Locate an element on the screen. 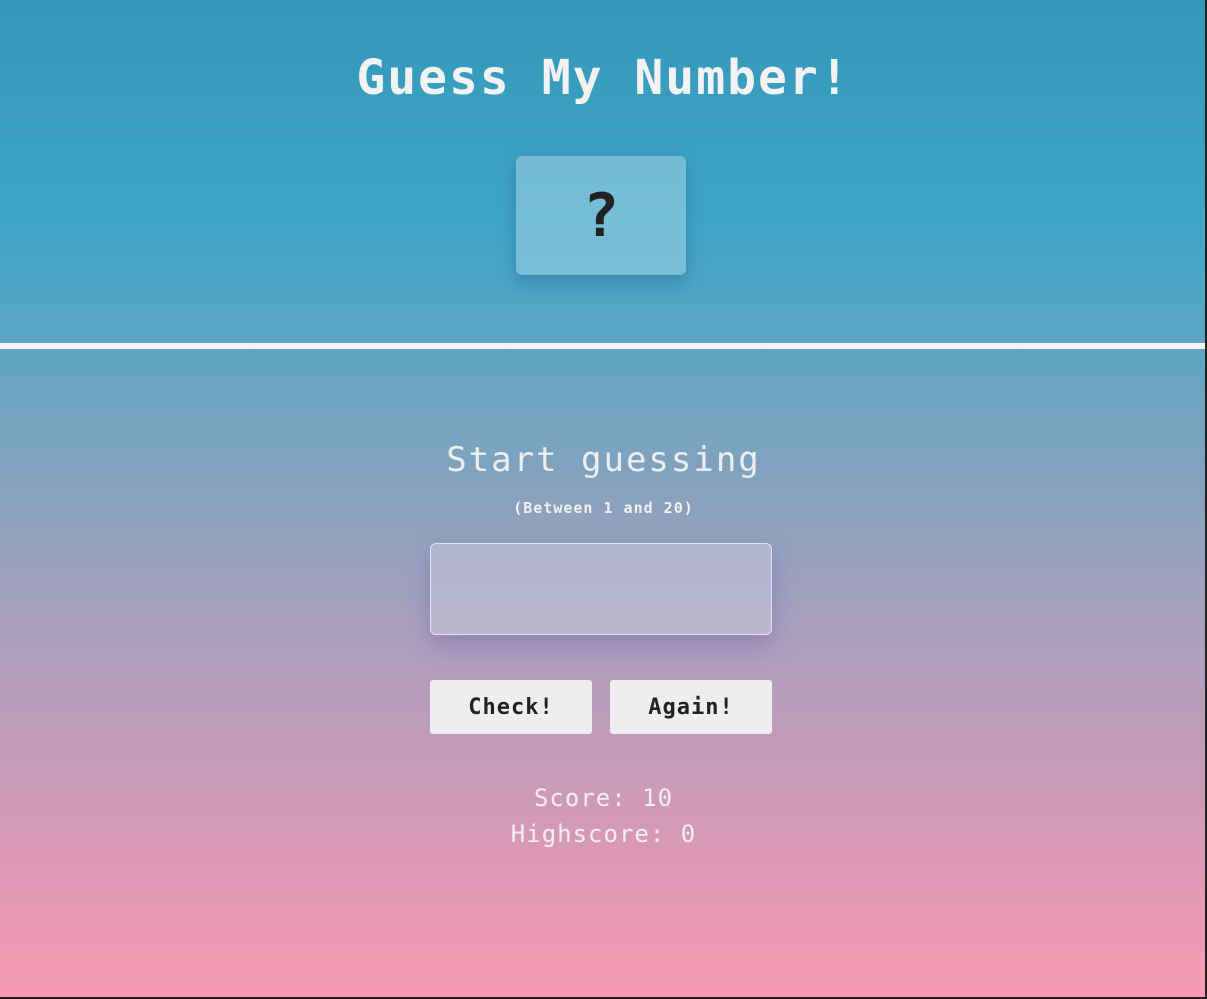 The height and width of the screenshot is (999, 1207). highscore-line: Highscore: 0 is located at coordinates (603, 834).